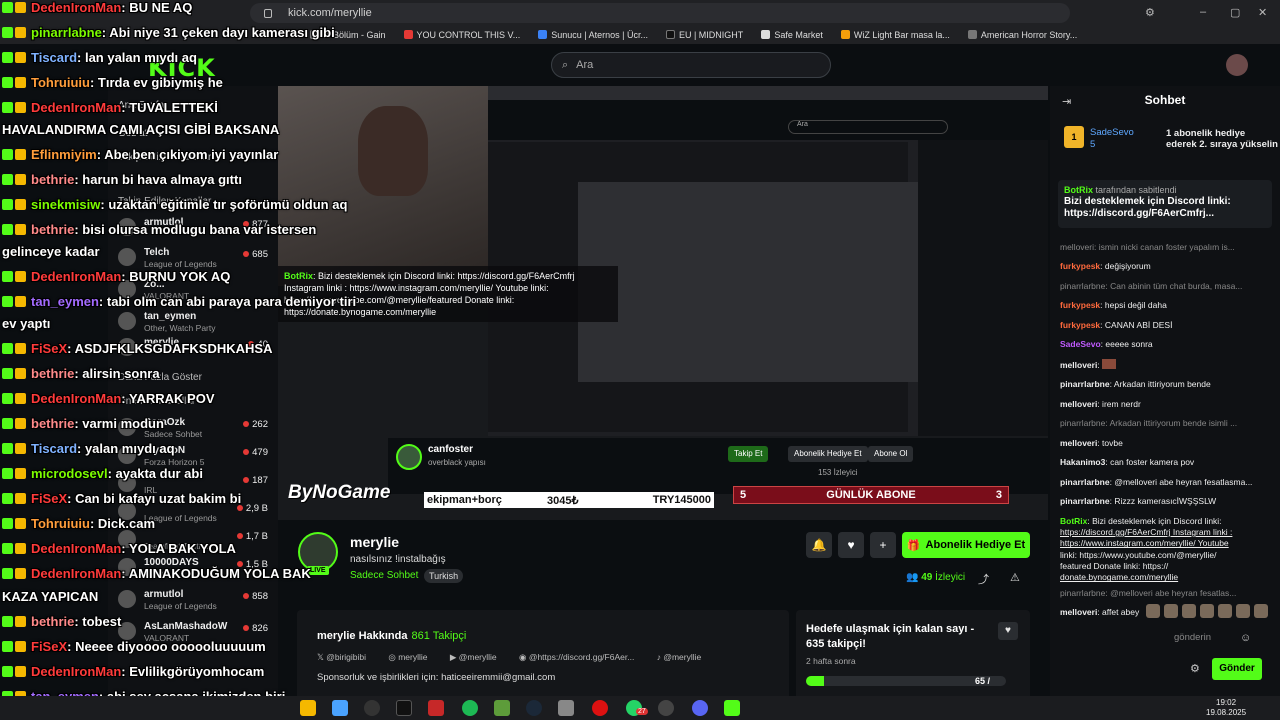  Describe the element at coordinates (170, 316) in the screenshot. I see `channel-name: tan_eymen` at that location.